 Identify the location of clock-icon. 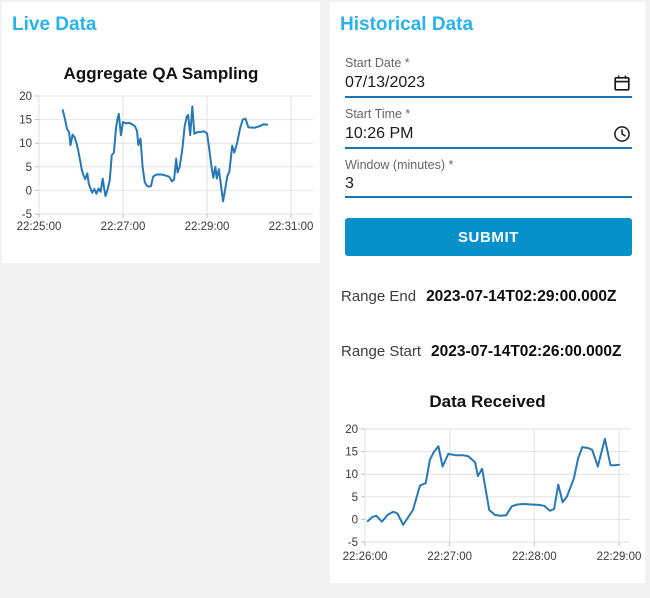
(622, 134).